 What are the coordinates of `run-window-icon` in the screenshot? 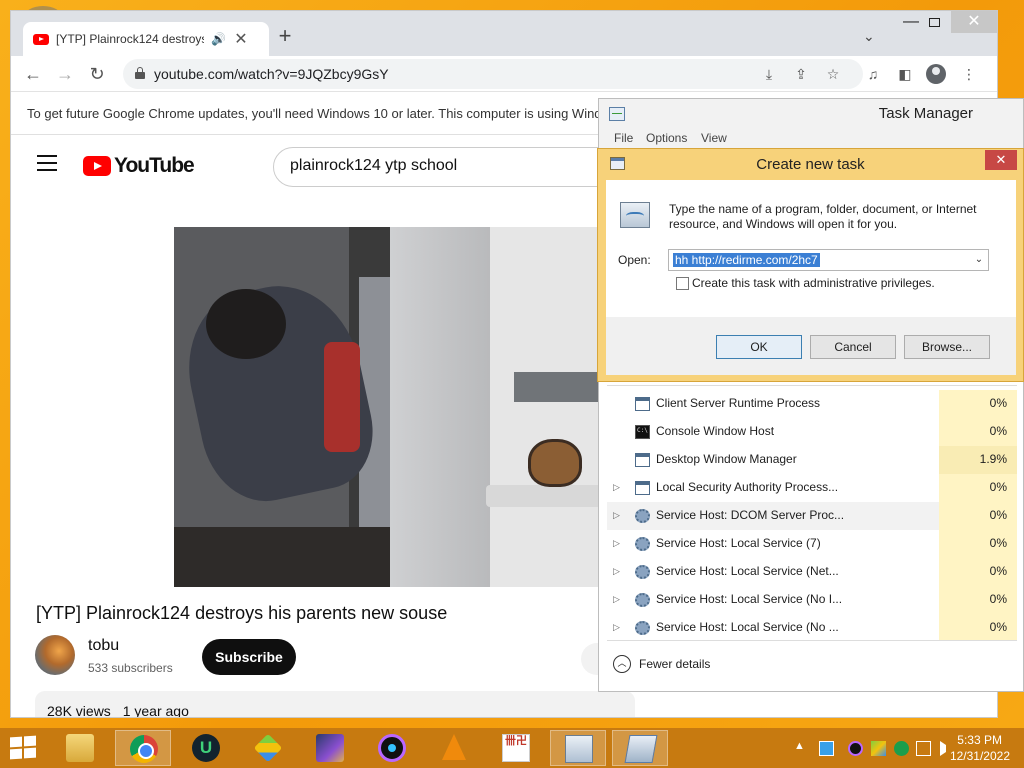 It's located at (641, 749).